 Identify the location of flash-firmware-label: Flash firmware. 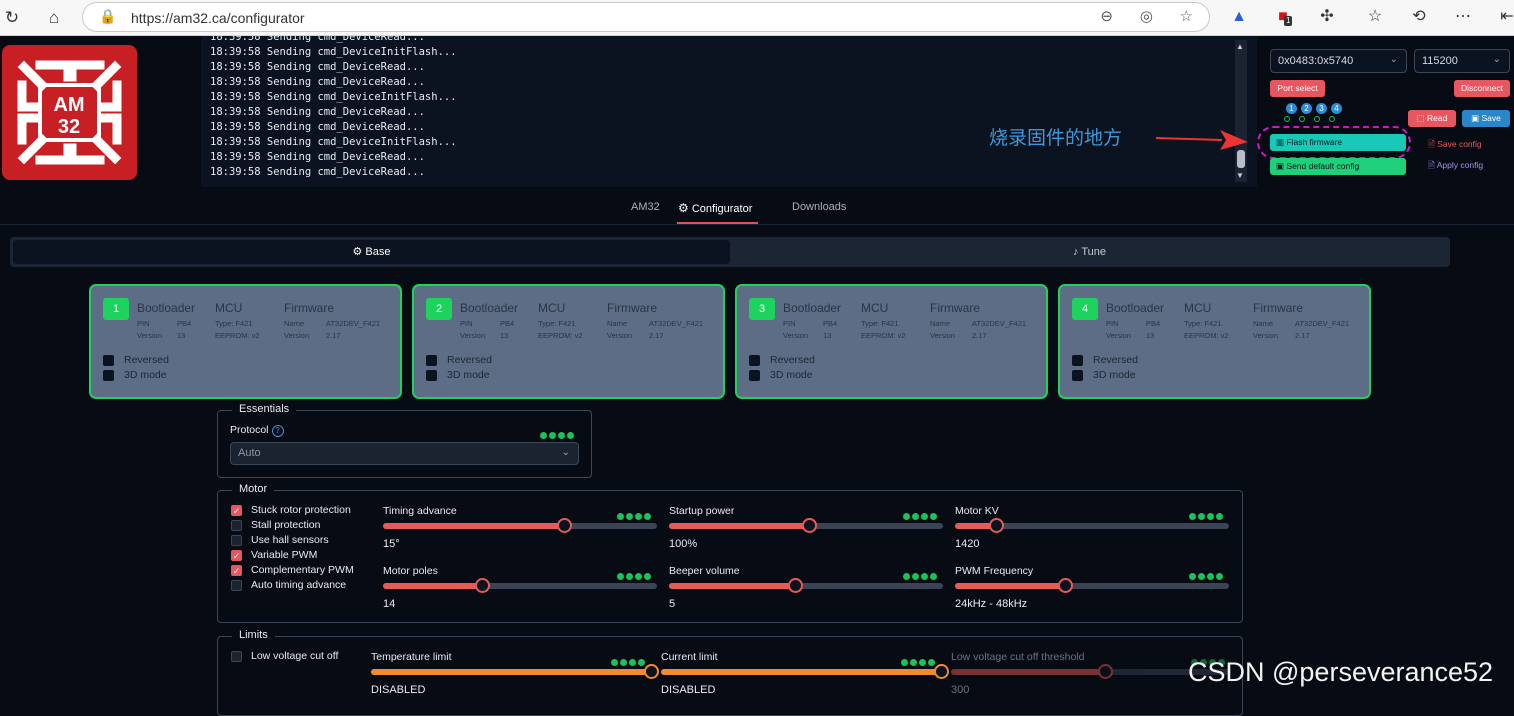
(1314, 142).